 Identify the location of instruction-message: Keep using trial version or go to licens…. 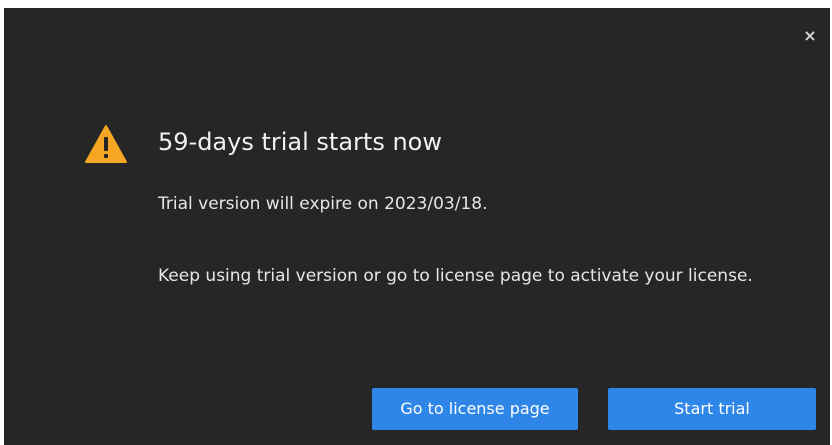
(455, 276).